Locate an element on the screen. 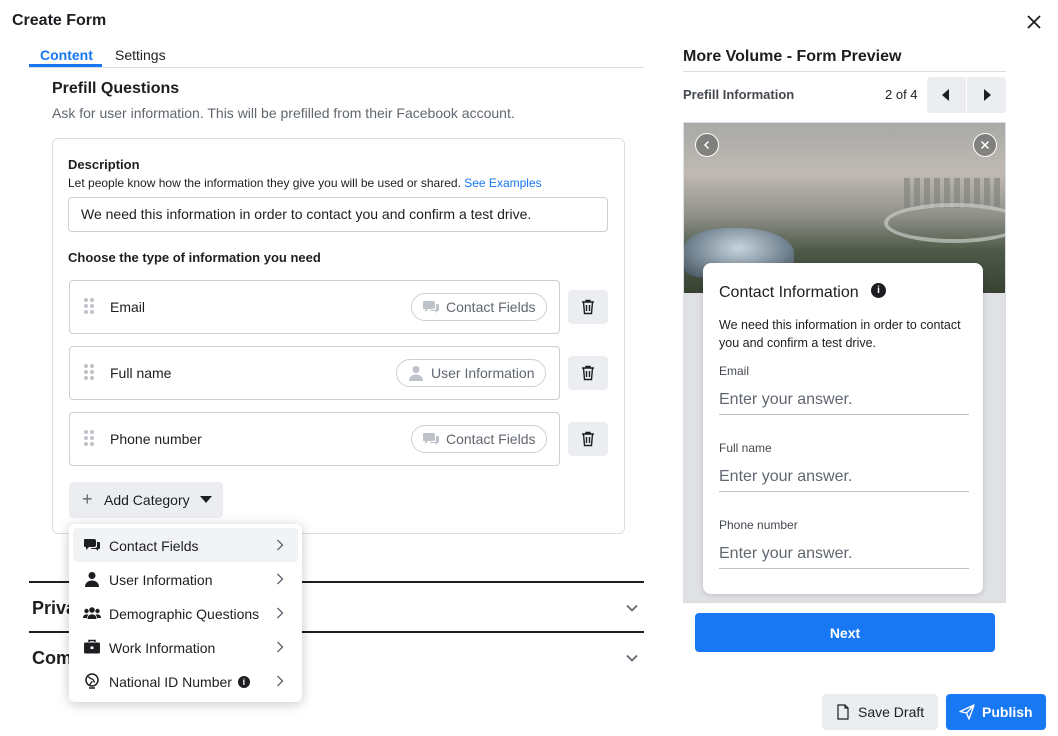 Image resolution: width=1058 pixels, height=736 pixels. add-category-label: Add Category is located at coordinates (147, 500).